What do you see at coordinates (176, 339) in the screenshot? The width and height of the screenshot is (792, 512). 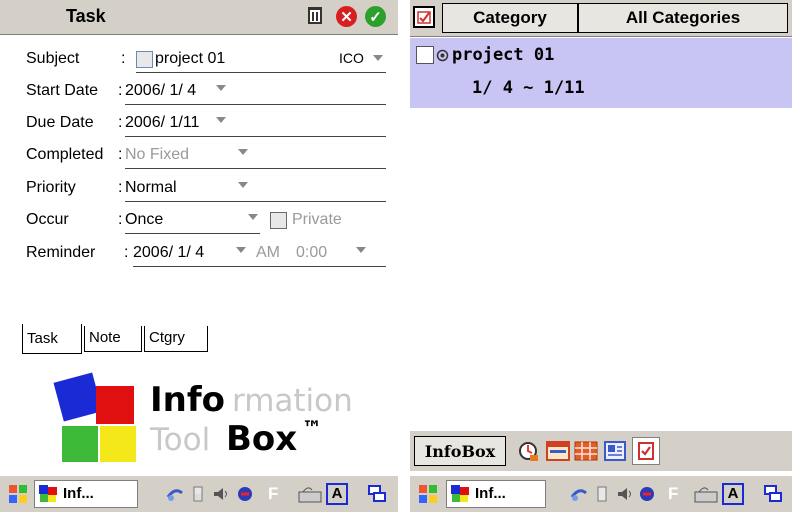 I see `tab-ctgry: Ctgry` at bounding box center [176, 339].